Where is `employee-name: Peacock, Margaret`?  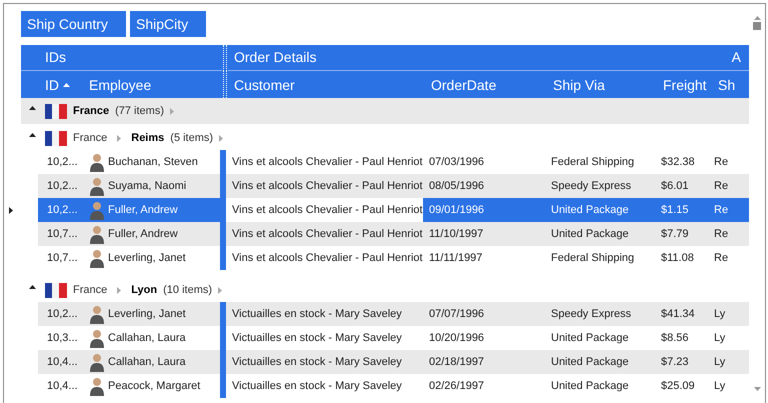 employee-name: Peacock, Margaret is located at coordinates (154, 386).